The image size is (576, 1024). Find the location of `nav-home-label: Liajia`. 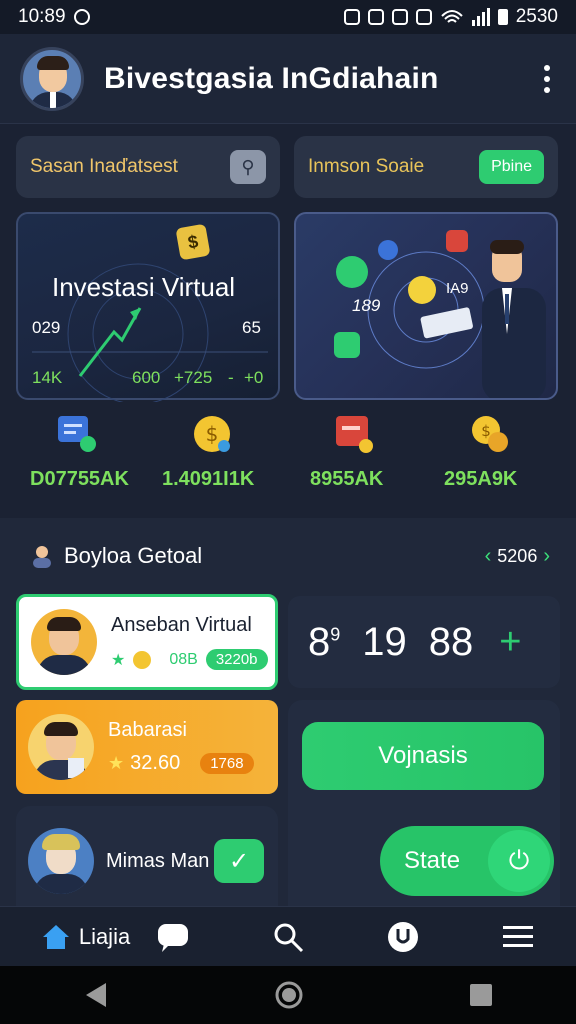

nav-home-label: Liajia is located at coordinates (104, 936).